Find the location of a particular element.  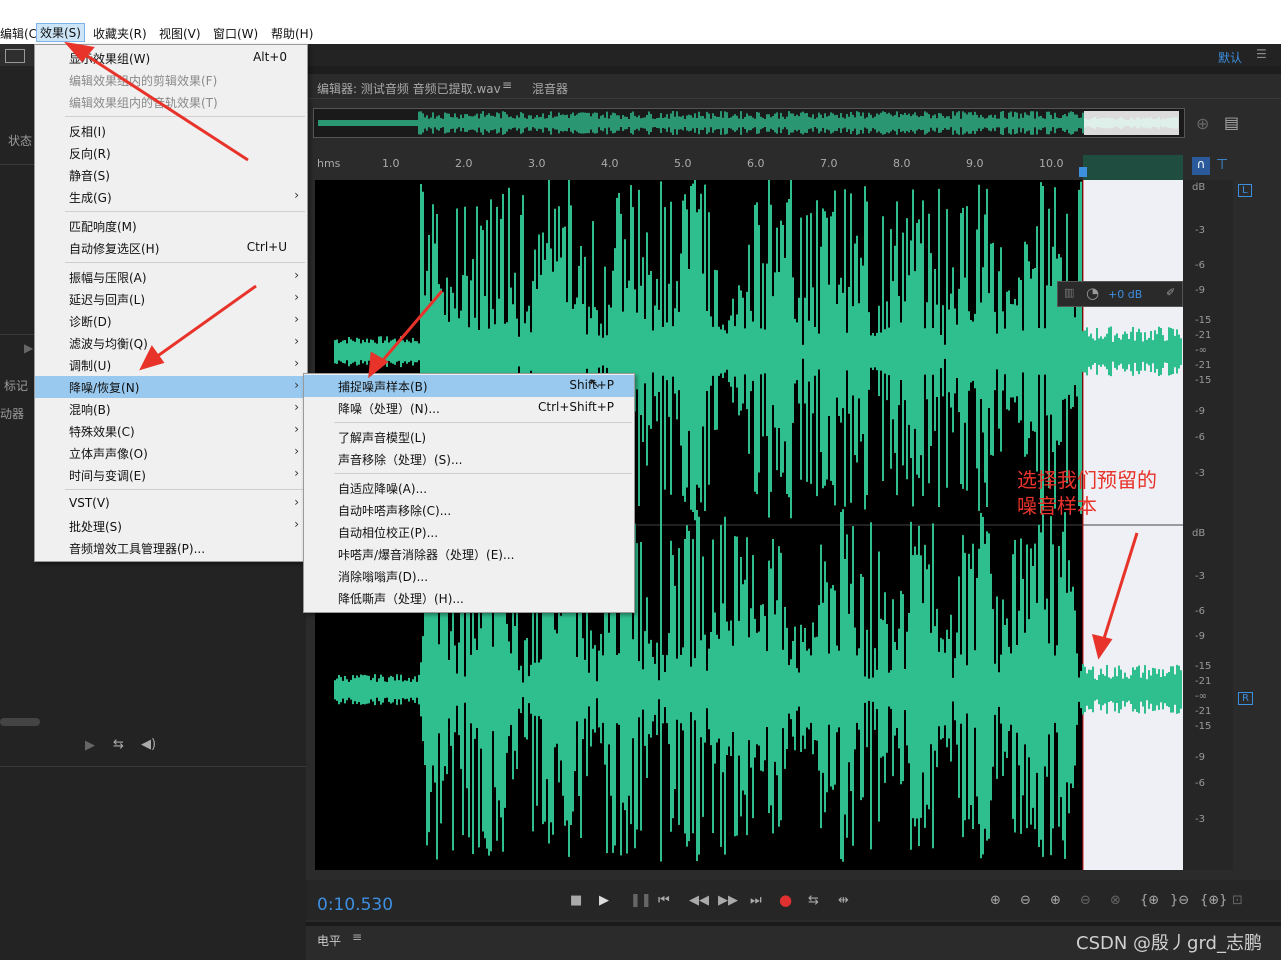

watermark: CSDN @殷丿grd_志鹏 is located at coordinates (1169, 943).